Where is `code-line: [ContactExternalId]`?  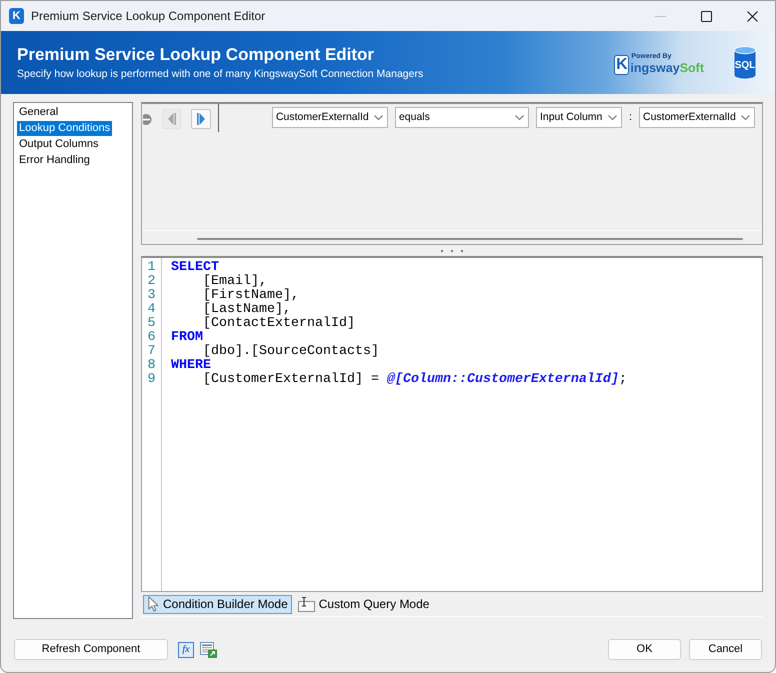 code-line: [ContactExternalId] is located at coordinates (279, 324).